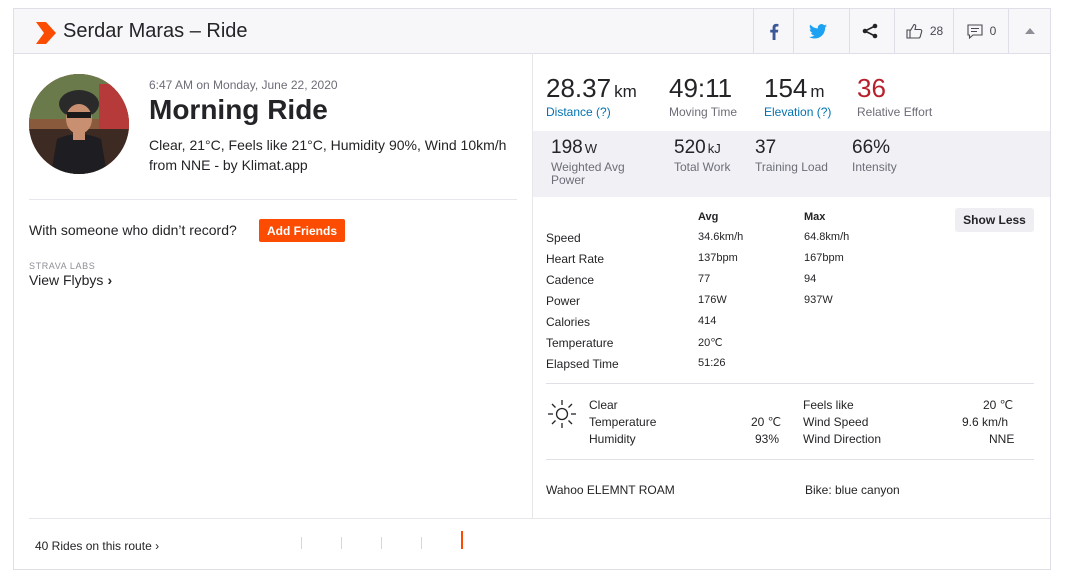 This screenshot has height=570, width=1076. Describe the element at coordinates (852, 490) in the screenshot. I see `bike-name: Bike: blue canyon` at that location.